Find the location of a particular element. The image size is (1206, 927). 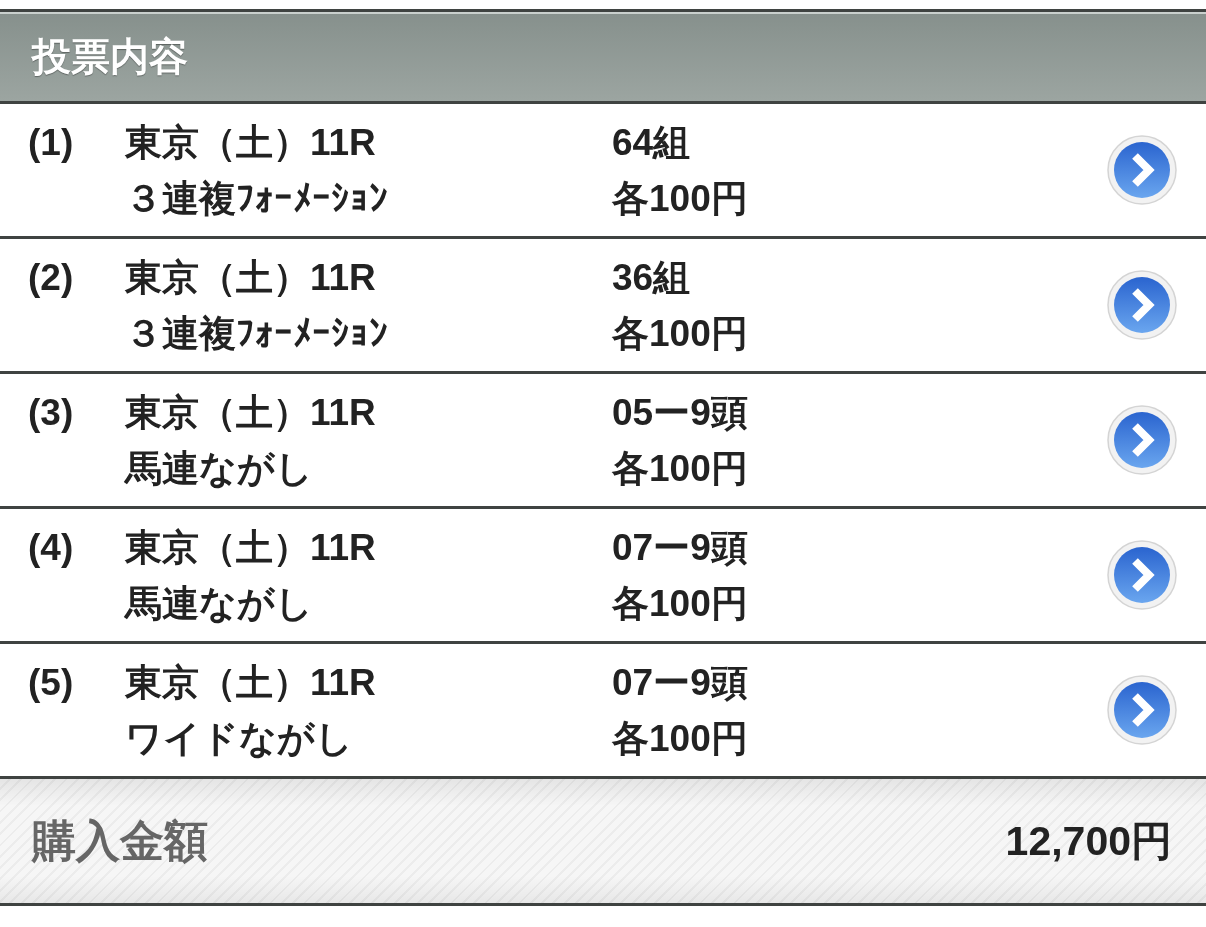

bet-number: (3) is located at coordinates (51, 413).